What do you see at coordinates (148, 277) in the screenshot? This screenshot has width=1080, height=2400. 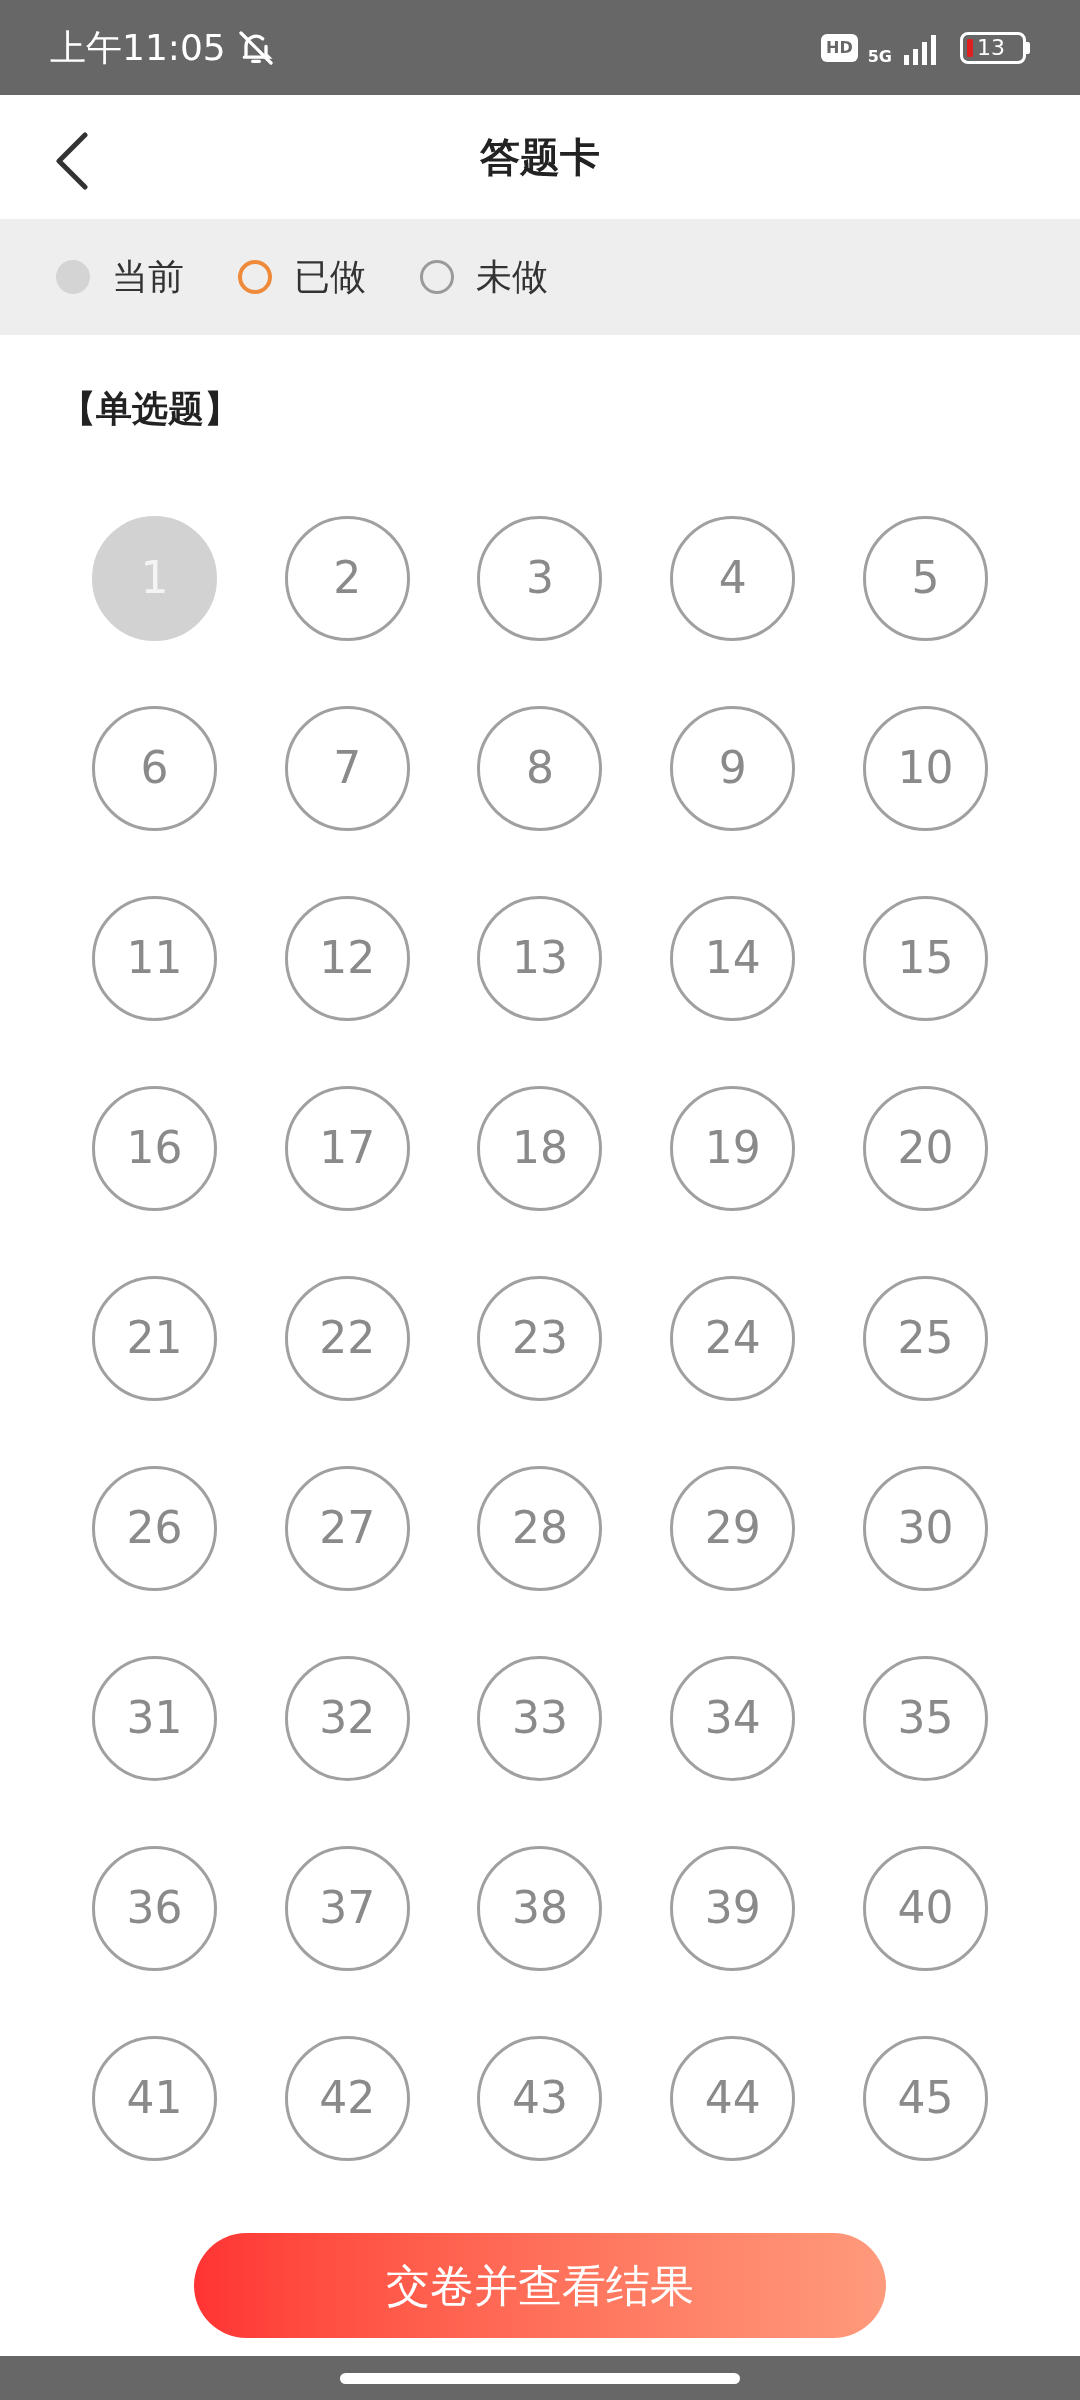 I see `legend-label: 当前` at bounding box center [148, 277].